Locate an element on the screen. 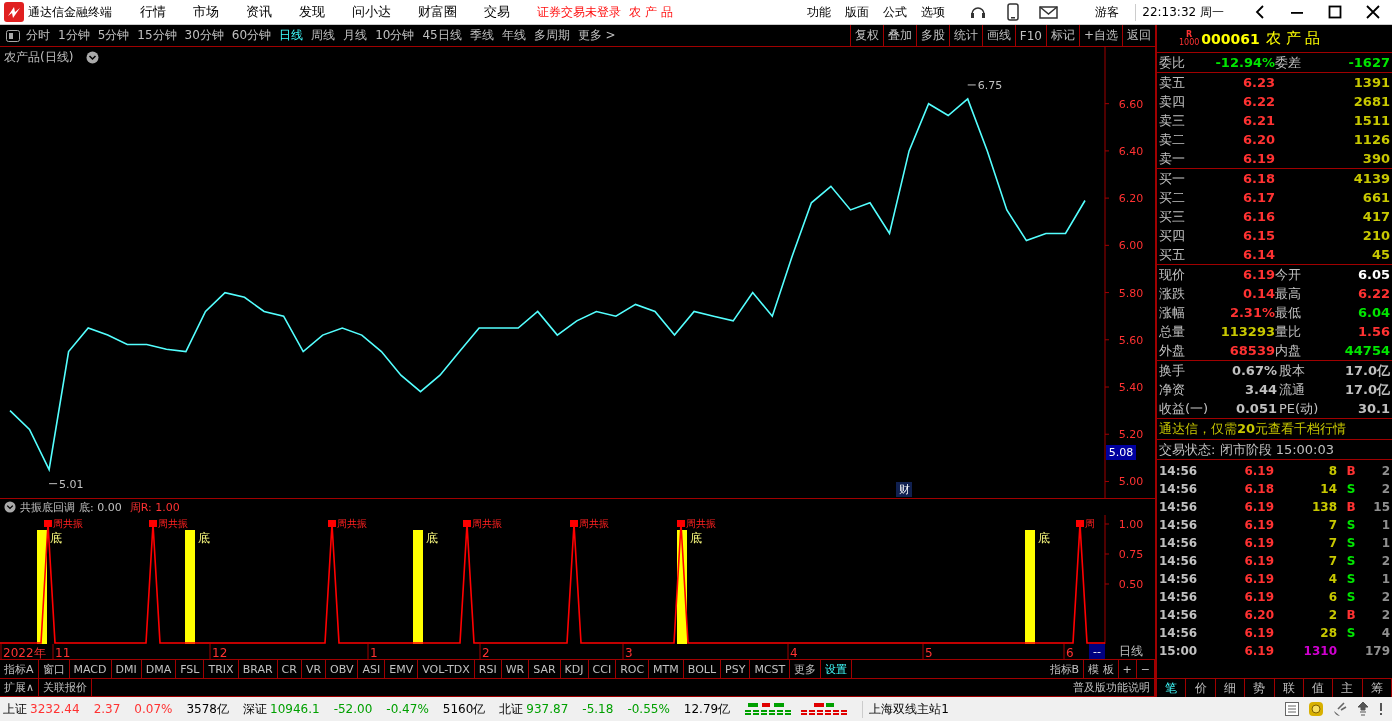 This screenshot has height=721, width=1392. chart-tool-button: +自选 is located at coordinates (1100, 35).